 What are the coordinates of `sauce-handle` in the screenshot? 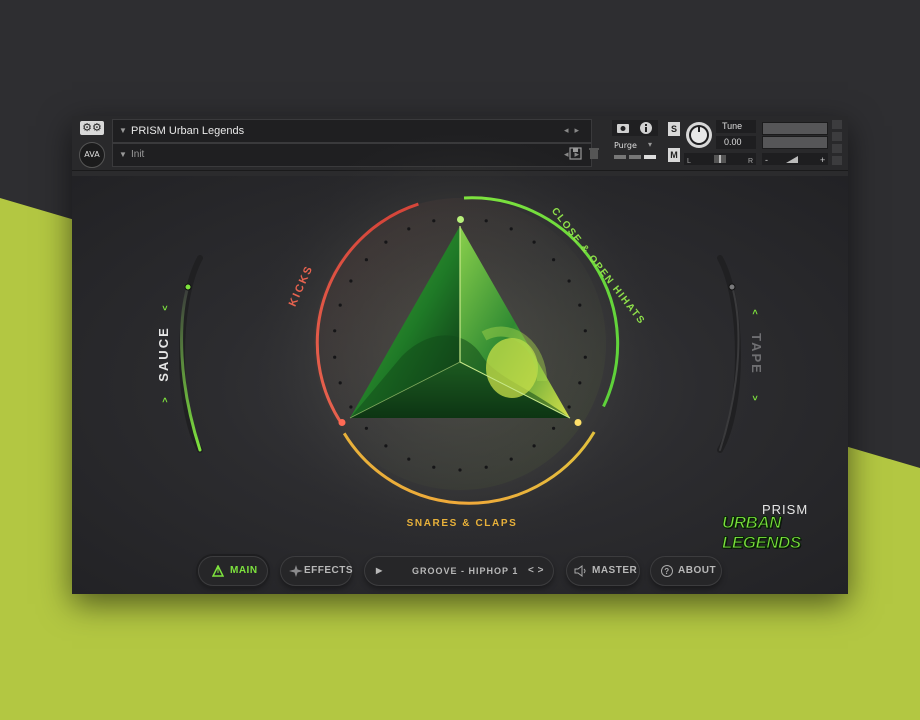 It's located at (188, 287).